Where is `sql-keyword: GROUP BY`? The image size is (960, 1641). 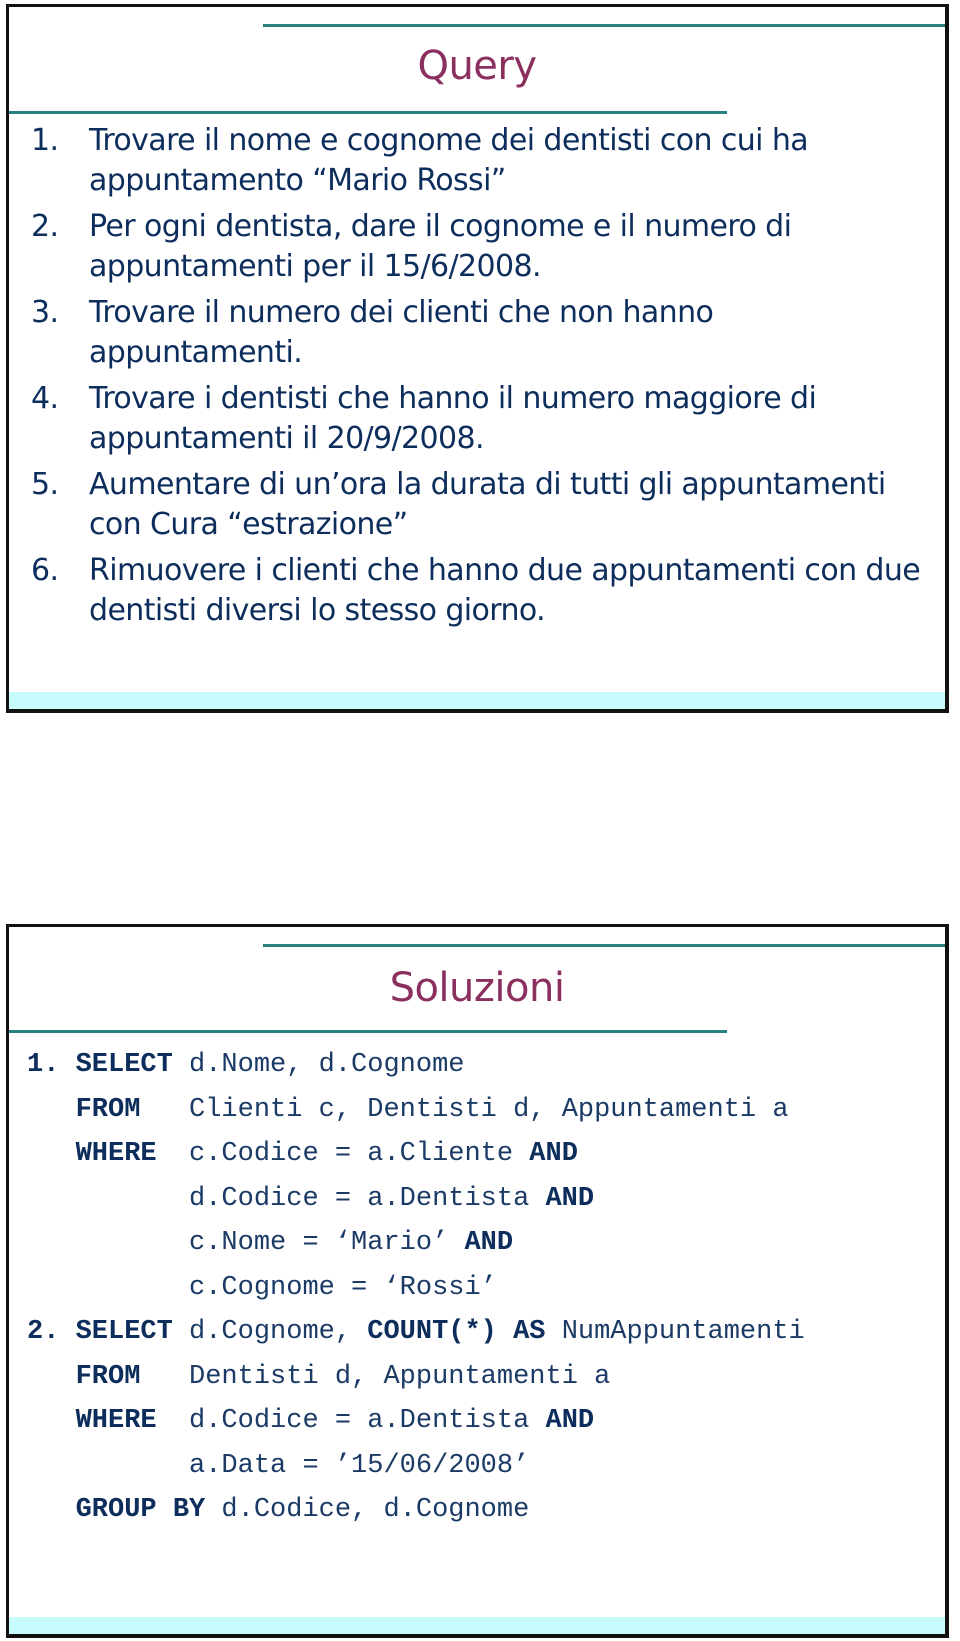 sql-keyword: GROUP BY is located at coordinates (140, 1510).